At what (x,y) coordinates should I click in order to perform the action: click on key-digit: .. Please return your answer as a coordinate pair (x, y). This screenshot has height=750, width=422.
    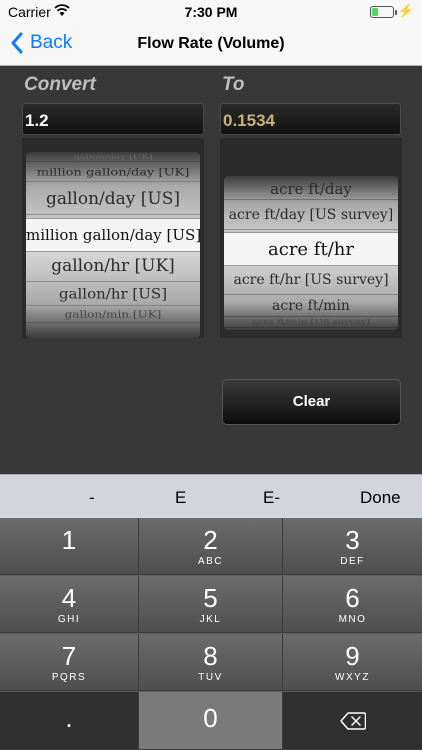
    Looking at the image, I should click on (69, 718).